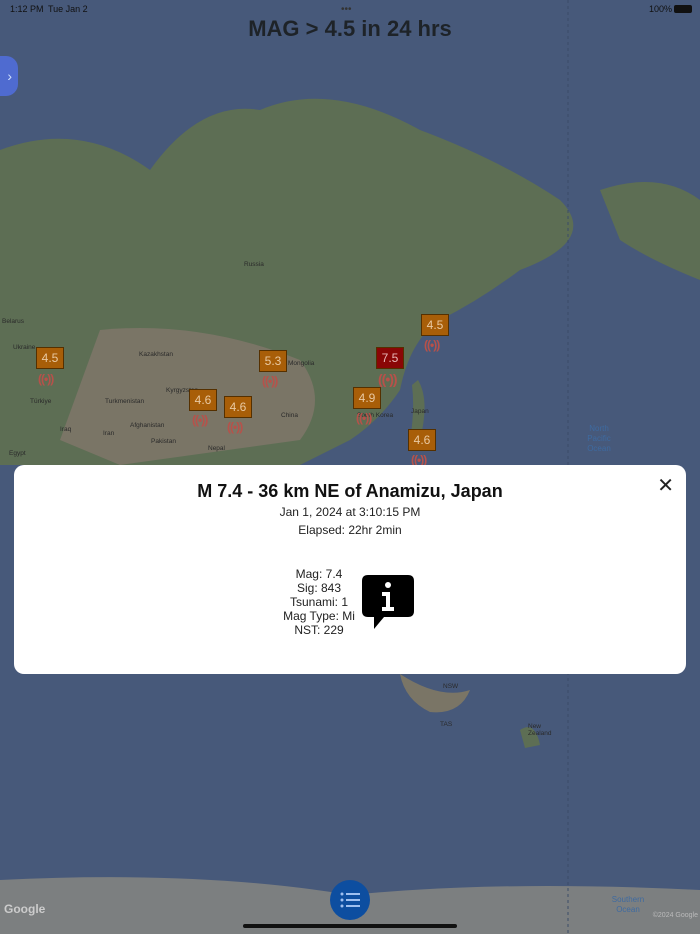 This screenshot has width=700, height=934. Describe the element at coordinates (27, 9) in the screenshot. I see `status-time: 1:12 PM` at that location.